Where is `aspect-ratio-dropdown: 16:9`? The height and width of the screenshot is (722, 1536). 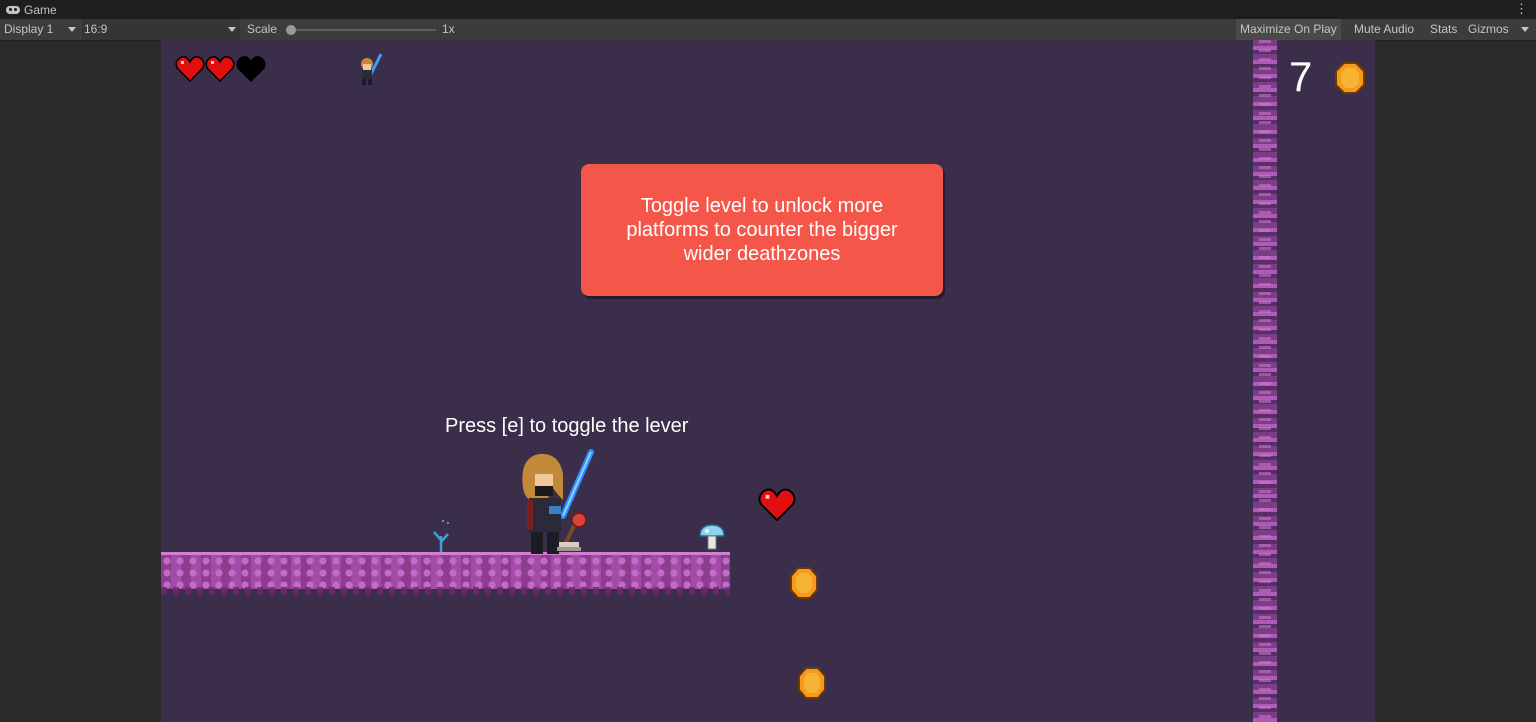
aspect-ratio-dropdown: 16:9 is located at coordinates (161, 29).